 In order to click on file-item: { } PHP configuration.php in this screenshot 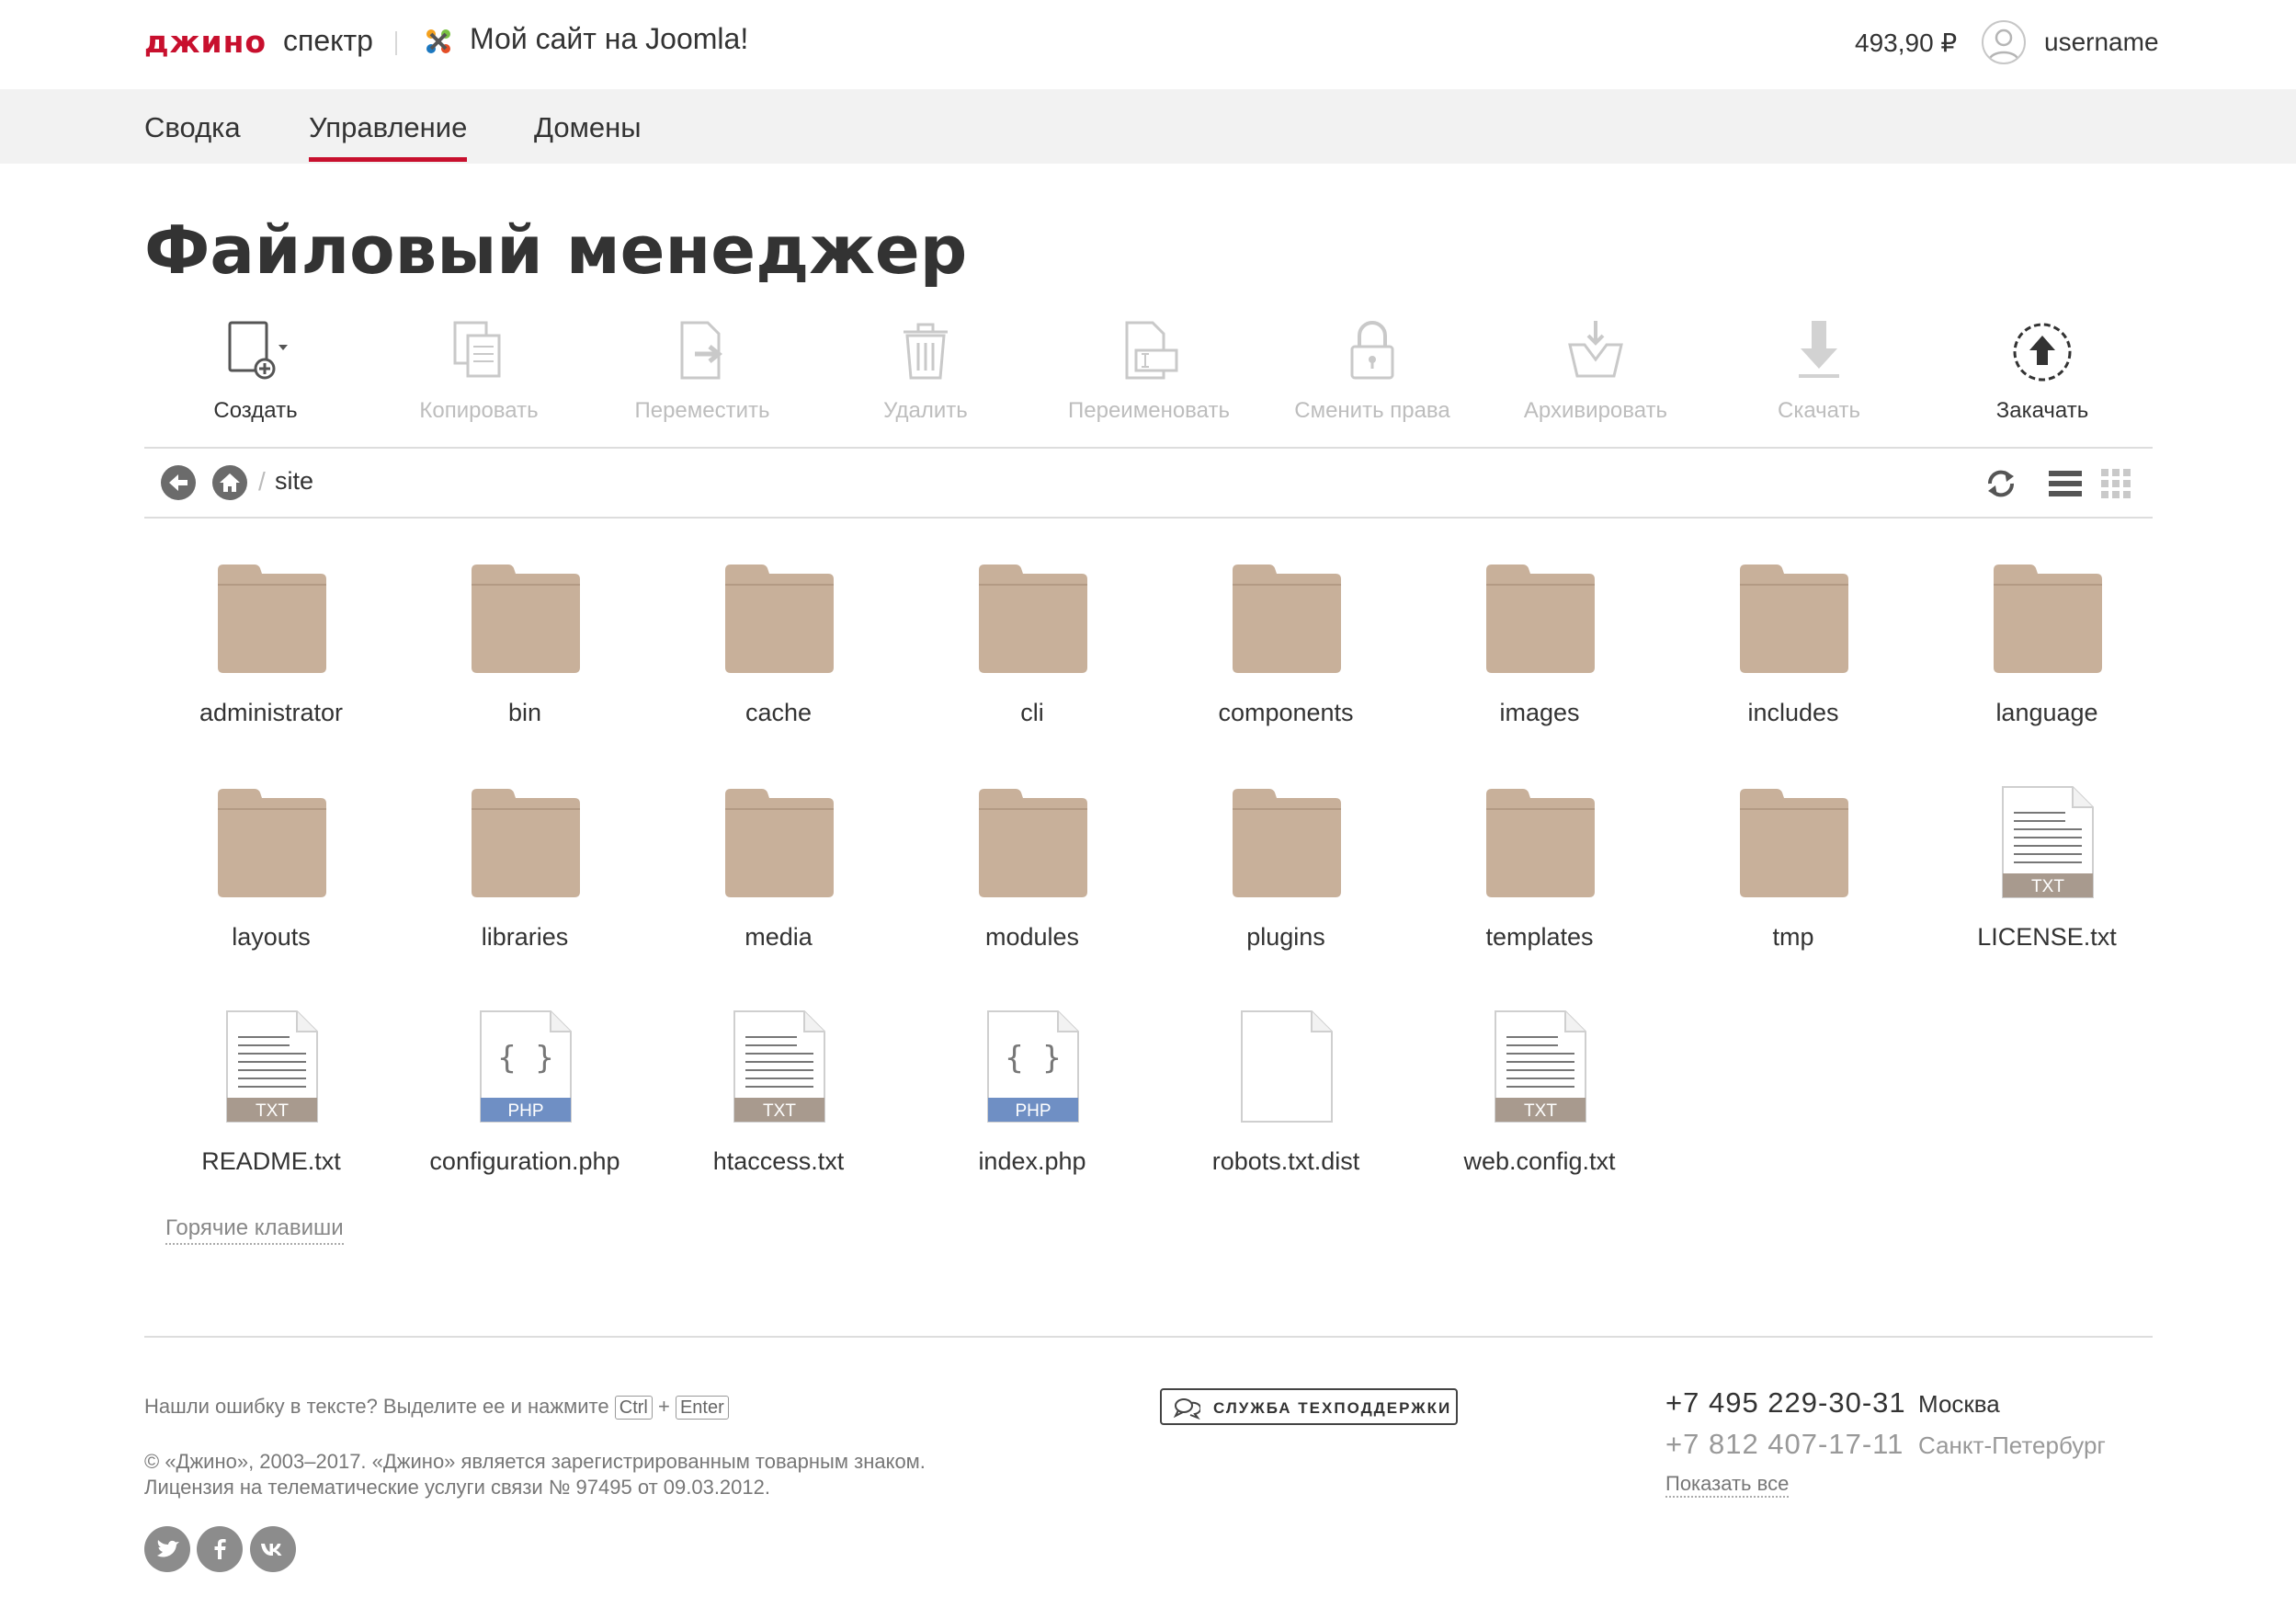, I will do `click(525, 1101)`.